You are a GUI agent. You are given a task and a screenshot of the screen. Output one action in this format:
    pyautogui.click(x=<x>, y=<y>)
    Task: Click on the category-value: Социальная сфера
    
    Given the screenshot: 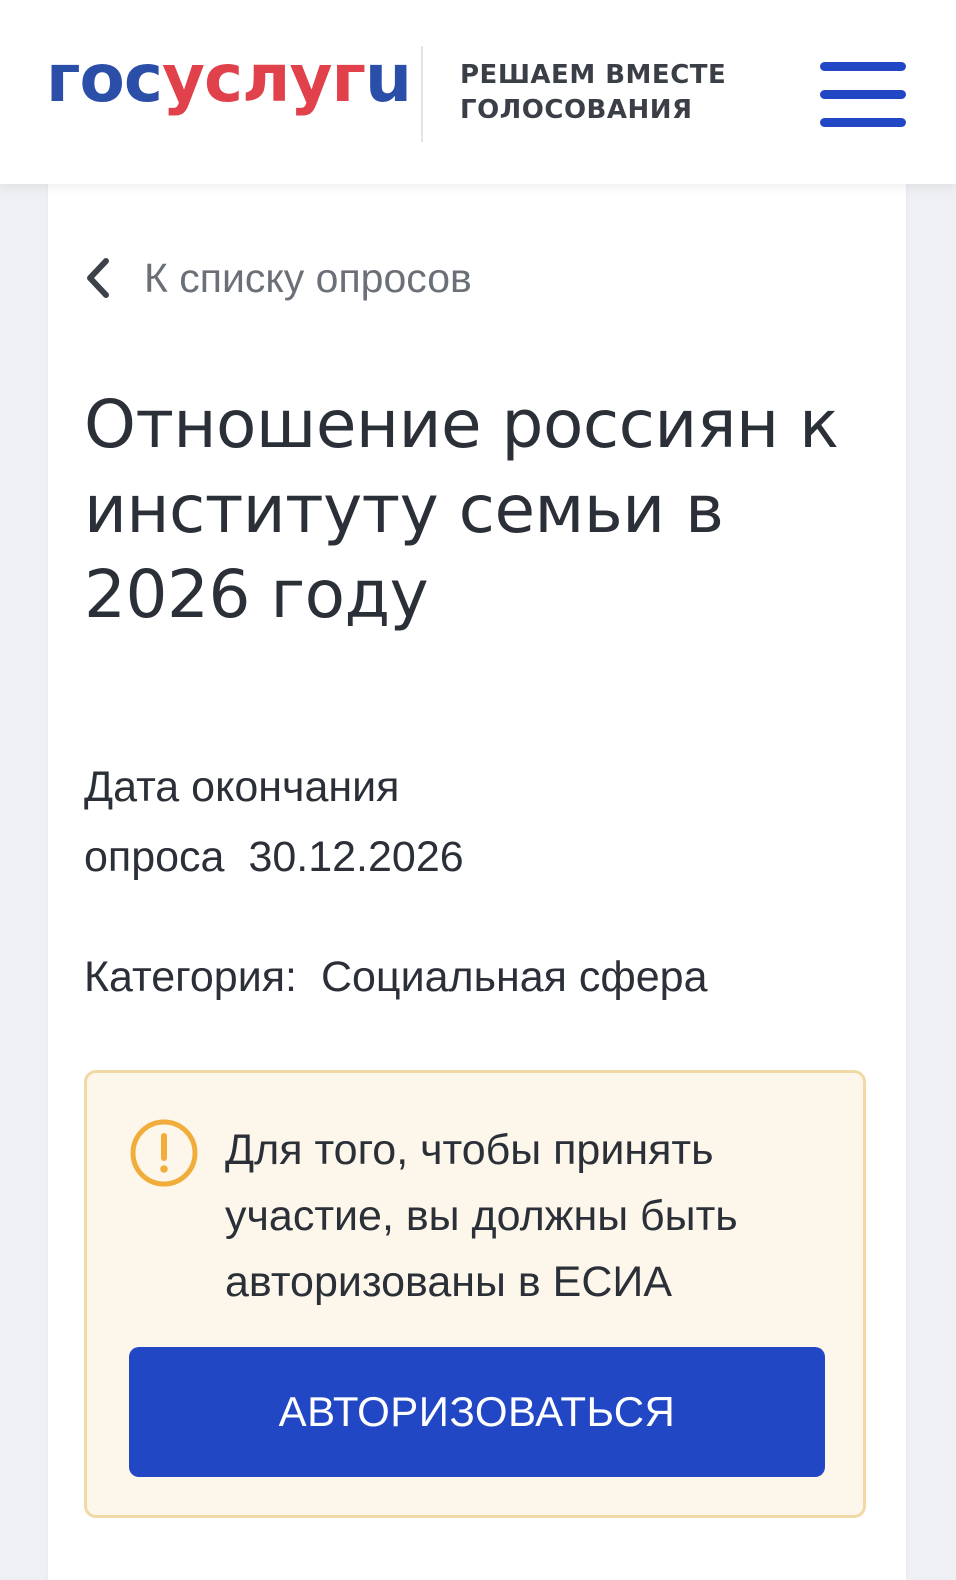 What is the action you would take?
    pyautogui.click(x=514, y=977)
    